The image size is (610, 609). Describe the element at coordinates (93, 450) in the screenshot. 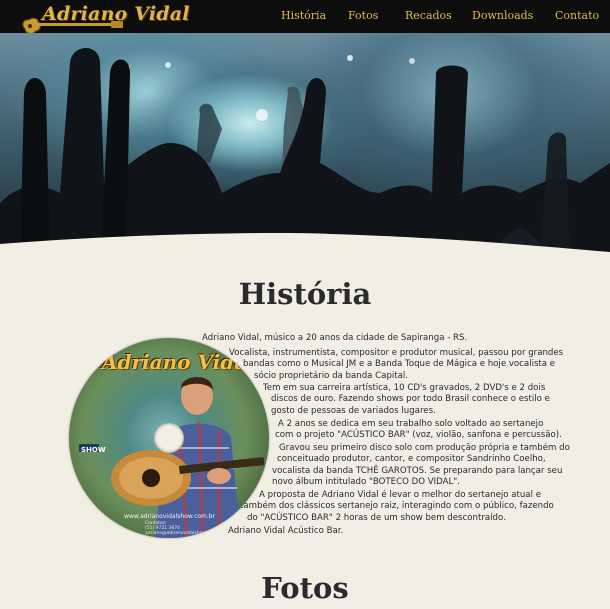

I see `cd-show-label: SHOW` at that location.